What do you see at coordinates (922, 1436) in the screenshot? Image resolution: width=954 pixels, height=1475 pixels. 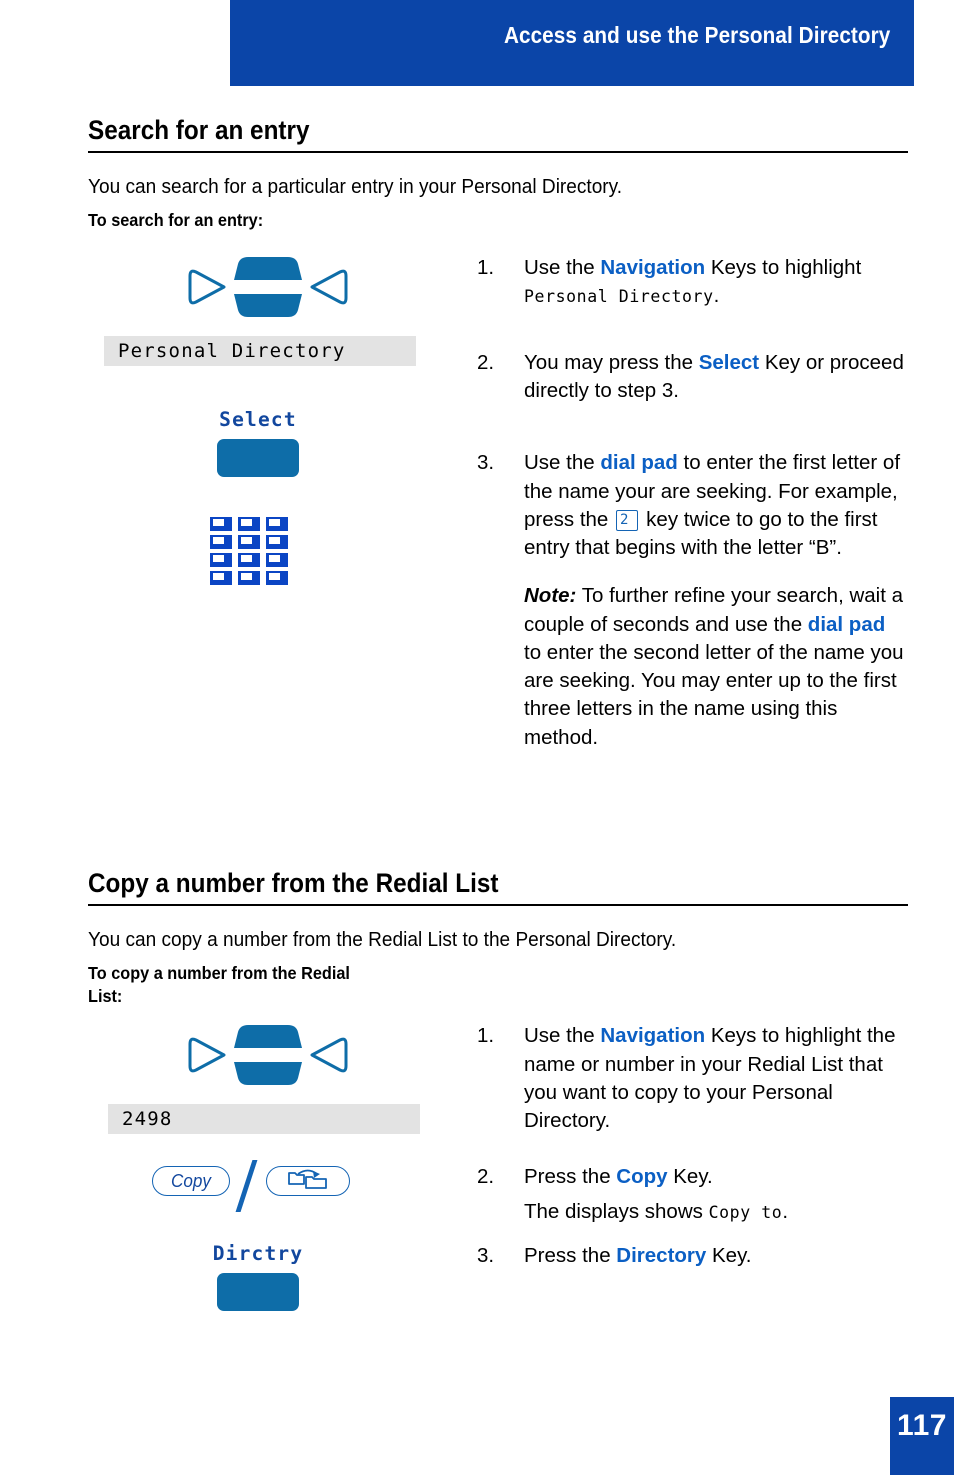 I see `page-number: 117` at bounding box center [922, 1436].